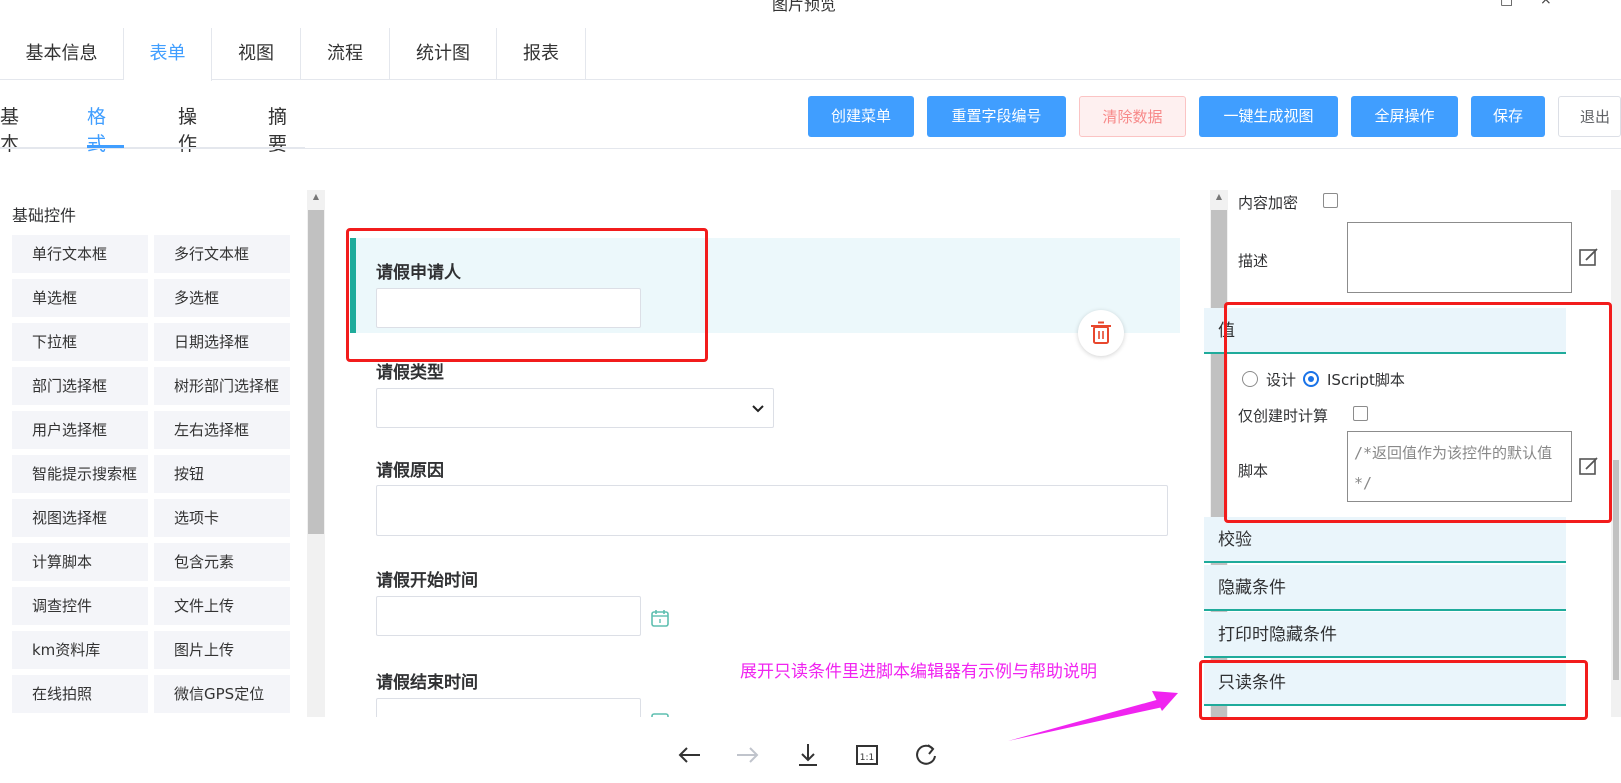  I want to click on window-title: 图片预览, so click(804, 7).